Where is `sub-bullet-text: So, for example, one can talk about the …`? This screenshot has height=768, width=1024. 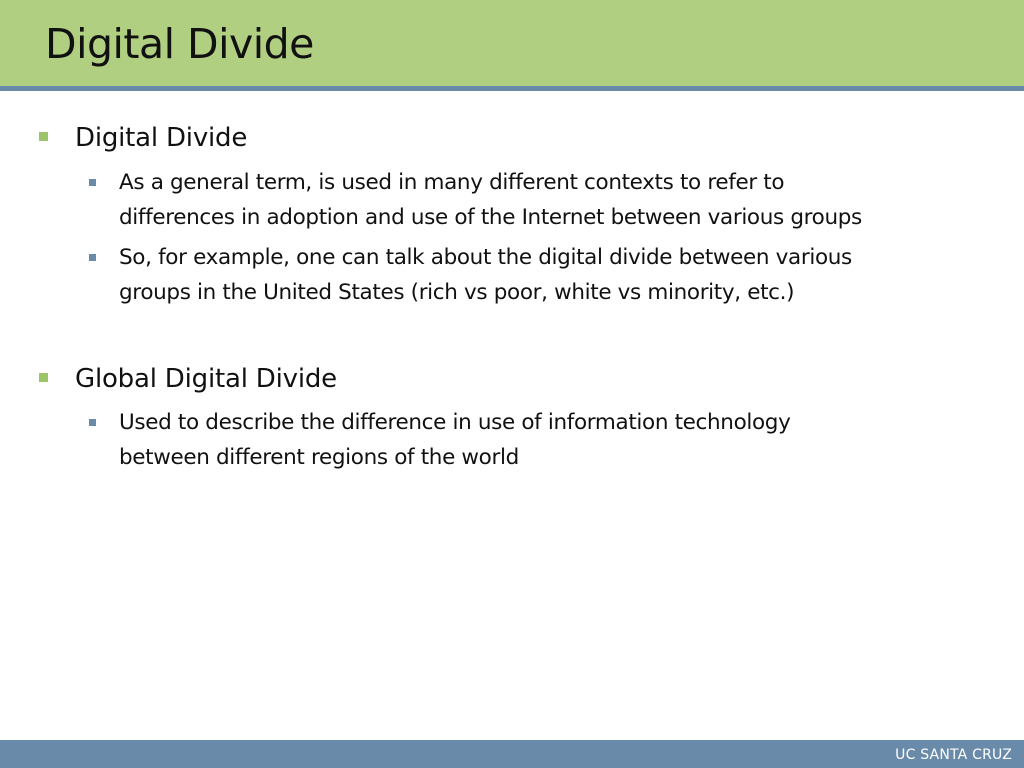 sub-bullet-text: So, for example, one can talk about the … is located at coordinates (559, 275).